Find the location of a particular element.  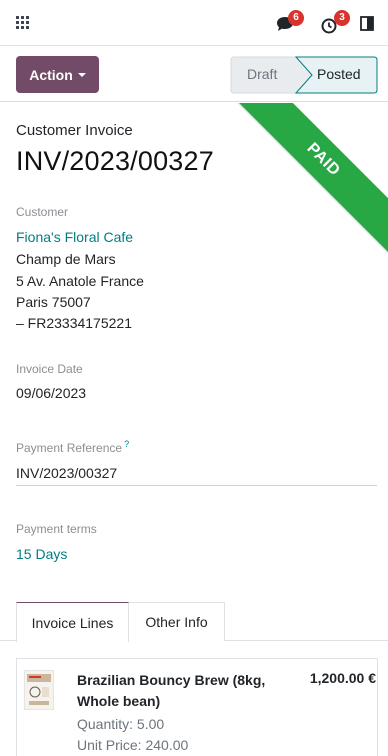

payment-reference-field: INV/2023/00327 is located at coordinates (196, 473).